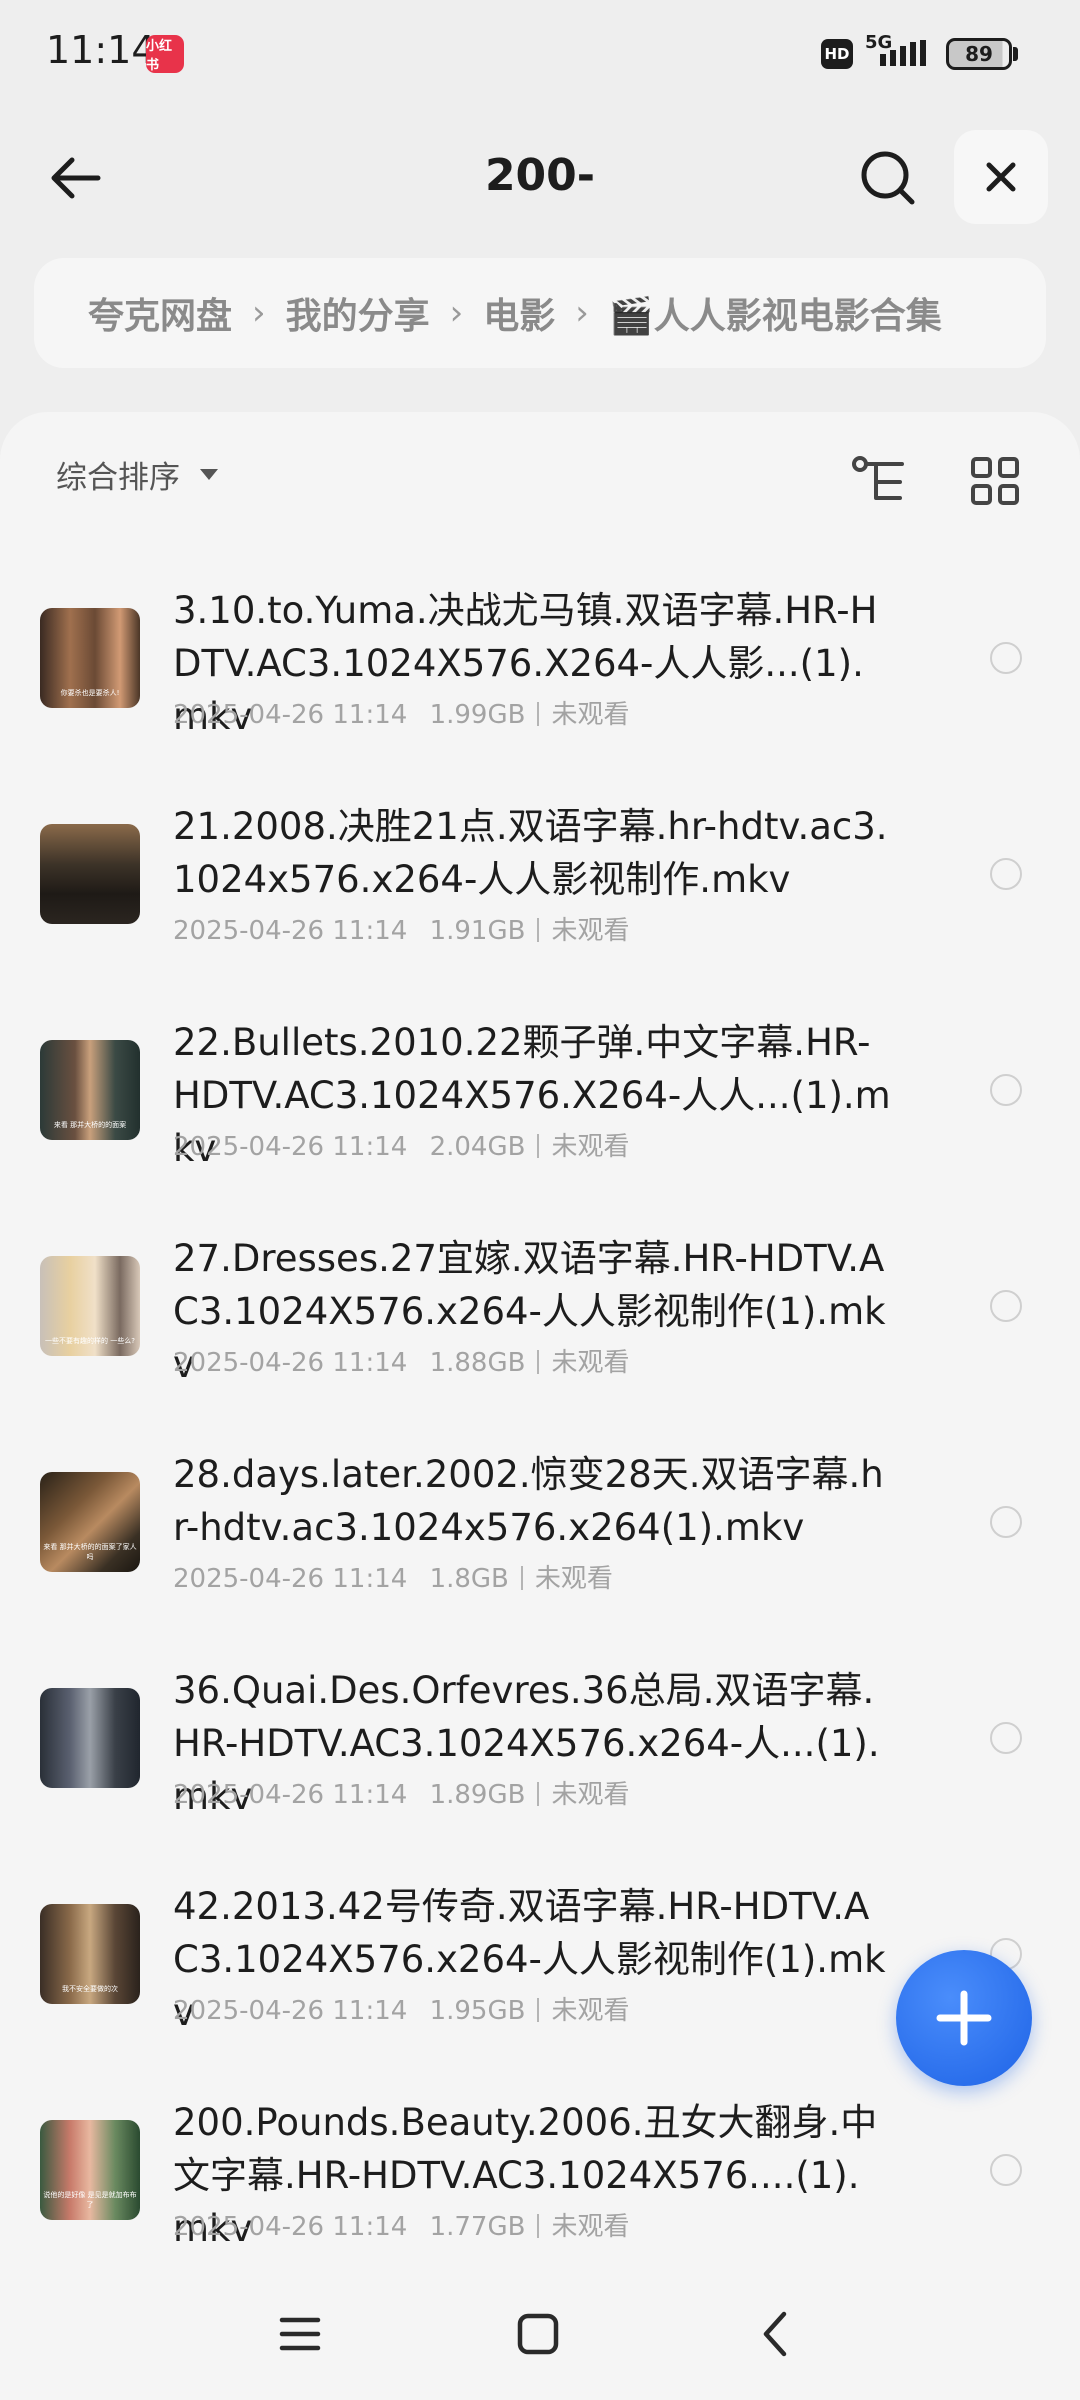  Describe the element at coordinates (540, 178) in the screenshot. I see `header-bar: 200-` at that location.